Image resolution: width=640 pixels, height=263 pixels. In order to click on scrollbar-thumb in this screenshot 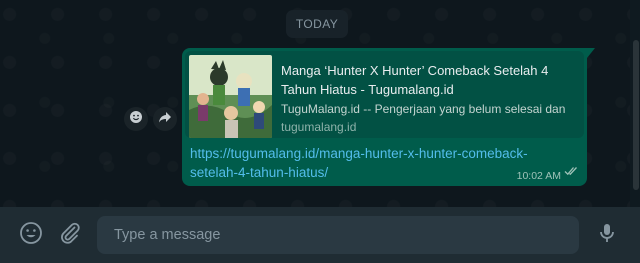, I will do `click(636, 115)`.